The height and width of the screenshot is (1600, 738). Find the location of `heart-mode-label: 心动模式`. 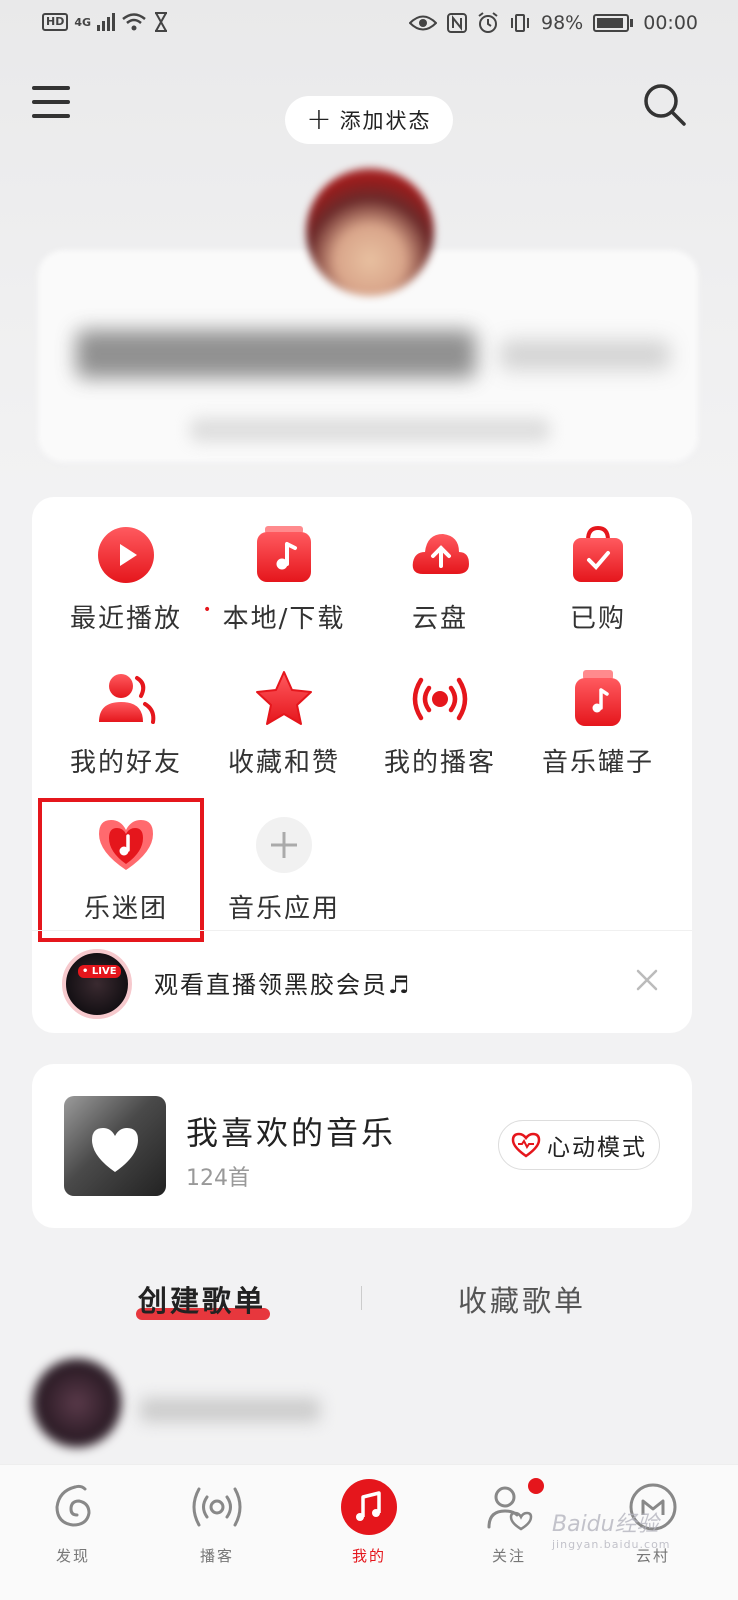

heart-mode-label: 心动模式 is located at coordinates (597, 1148).